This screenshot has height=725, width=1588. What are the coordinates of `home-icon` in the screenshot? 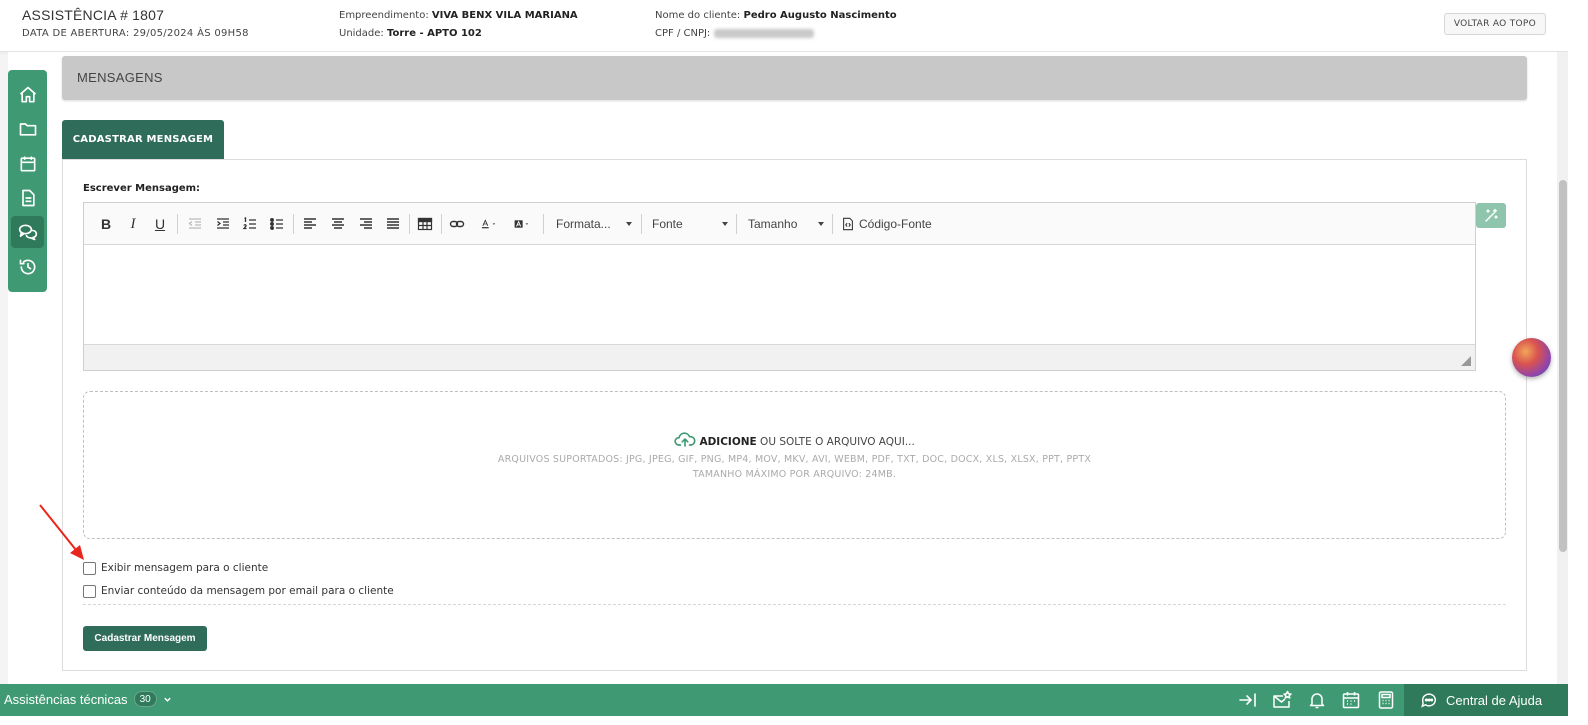 It's located at (27, 94).